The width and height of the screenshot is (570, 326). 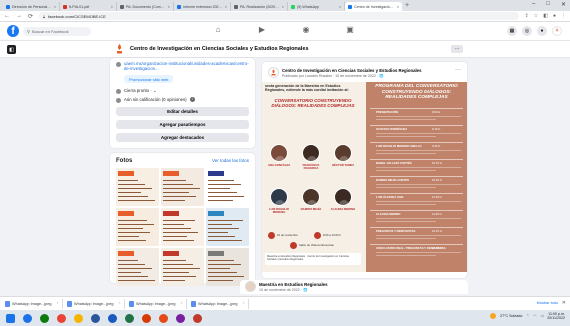 What do you see at coordinates (548, 4) in the screenshot?
I see `maximize-button: □` at bounding box center [548, 4].